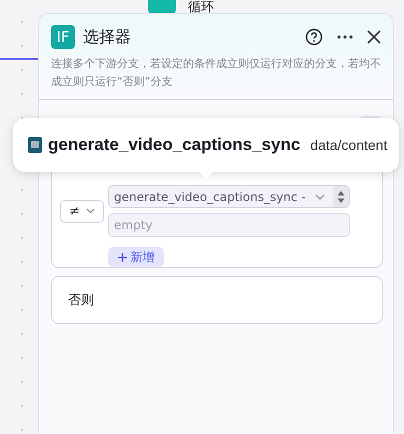  Describe the element at coordinates (374, 37) in the screenshot. I see `close-icon` at that location.